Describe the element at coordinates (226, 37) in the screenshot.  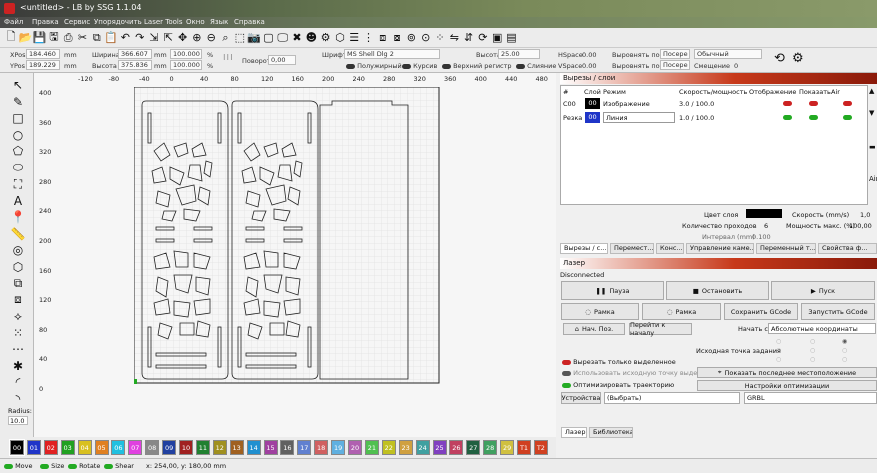
I see `zoom-fit-icon: ⌕` at that location.